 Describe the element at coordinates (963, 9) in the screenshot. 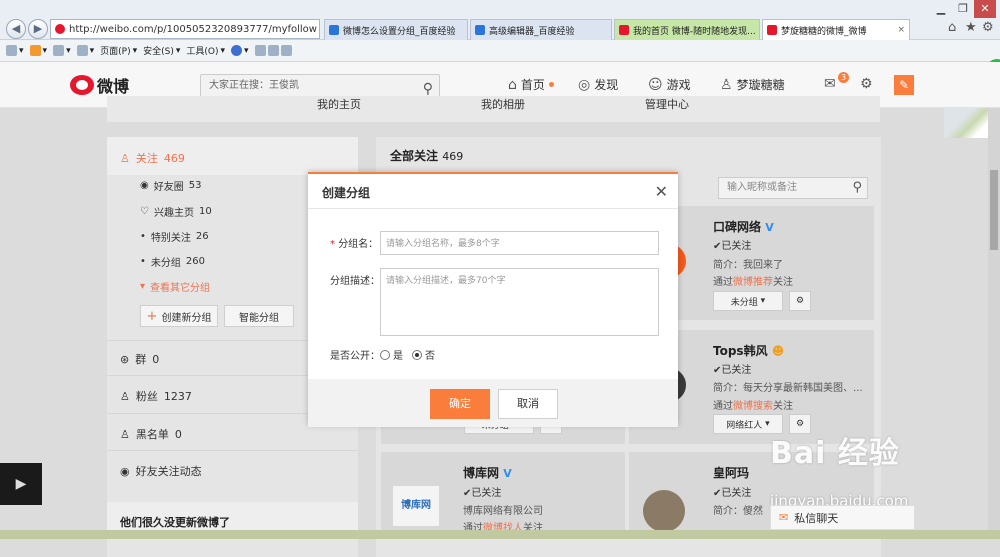

I see `restore-icon: ❐` at that location.